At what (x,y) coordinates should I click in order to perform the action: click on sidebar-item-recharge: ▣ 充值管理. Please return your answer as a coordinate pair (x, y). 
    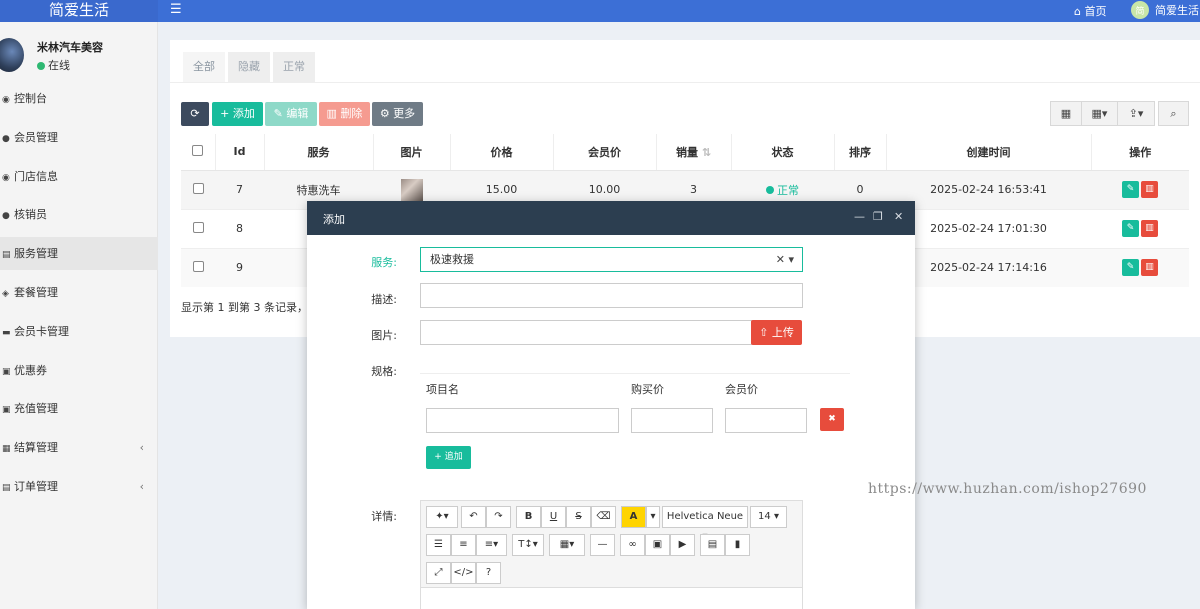
    Looking at the image, I should click on (79, 408).